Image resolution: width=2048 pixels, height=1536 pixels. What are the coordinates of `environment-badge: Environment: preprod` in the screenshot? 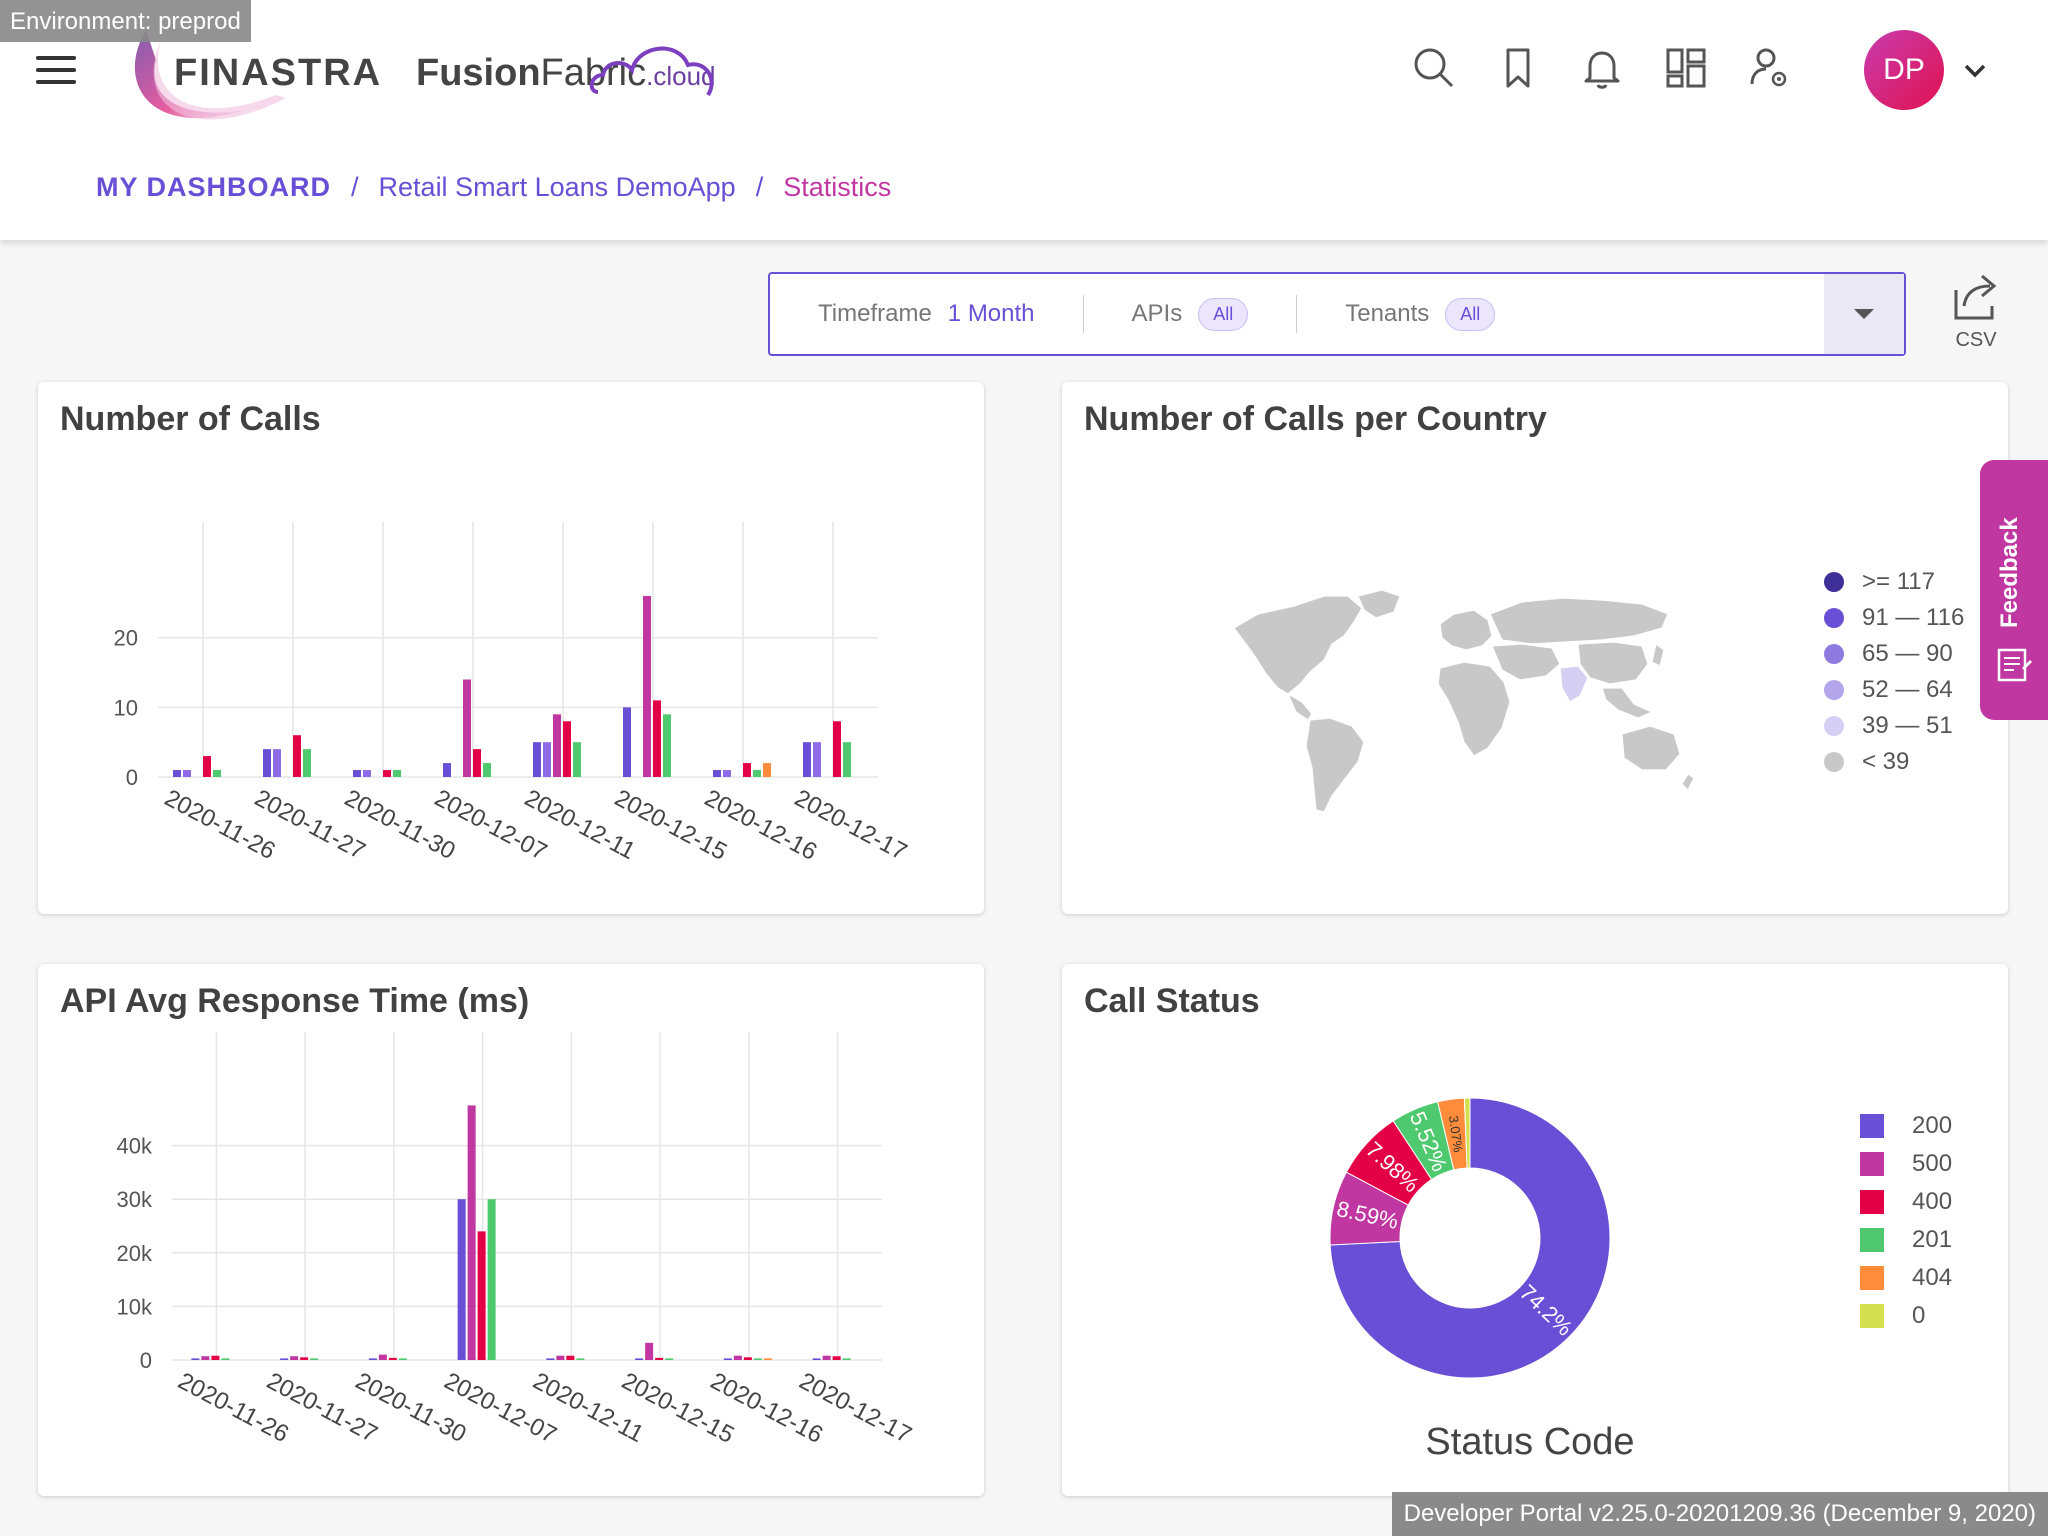 It's located at (125, 21).